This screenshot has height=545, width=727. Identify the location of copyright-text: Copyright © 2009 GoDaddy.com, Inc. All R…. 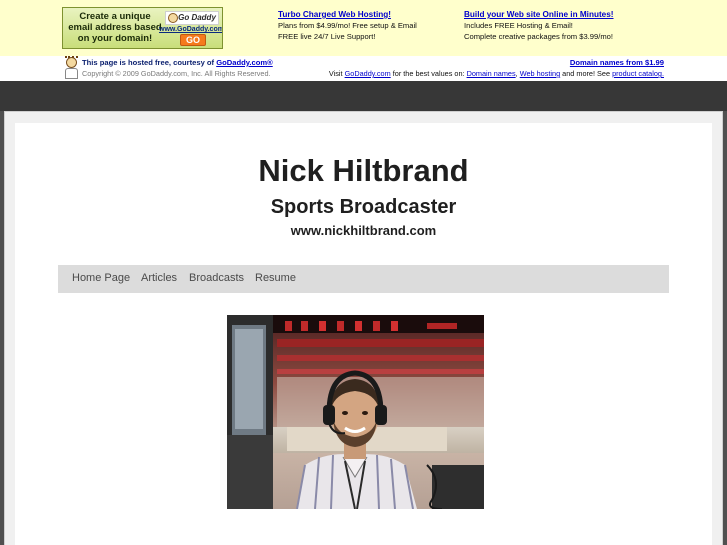
(176, 73).